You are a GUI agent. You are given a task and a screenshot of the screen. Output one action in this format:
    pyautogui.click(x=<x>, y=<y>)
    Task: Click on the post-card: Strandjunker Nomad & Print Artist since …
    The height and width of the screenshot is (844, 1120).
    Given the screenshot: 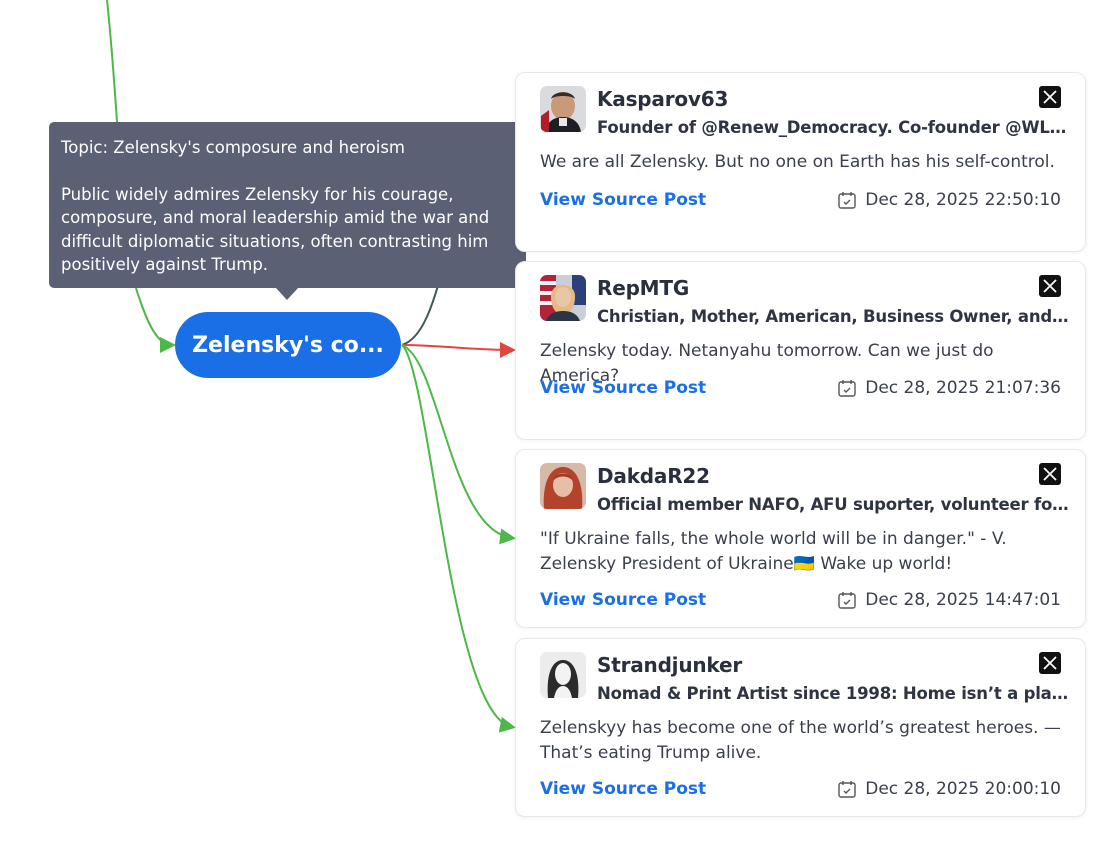 What is the action you would take?
    pyautogui.click(x=800, y=727)
    